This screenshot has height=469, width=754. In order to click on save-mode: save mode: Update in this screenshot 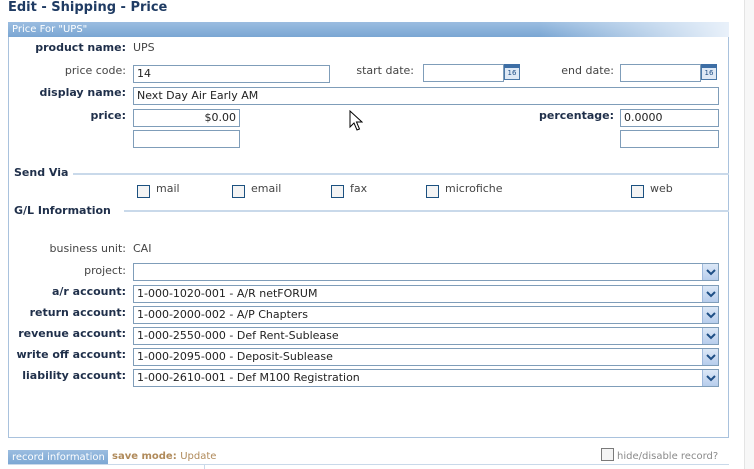, I will do `click(164, 455)`.